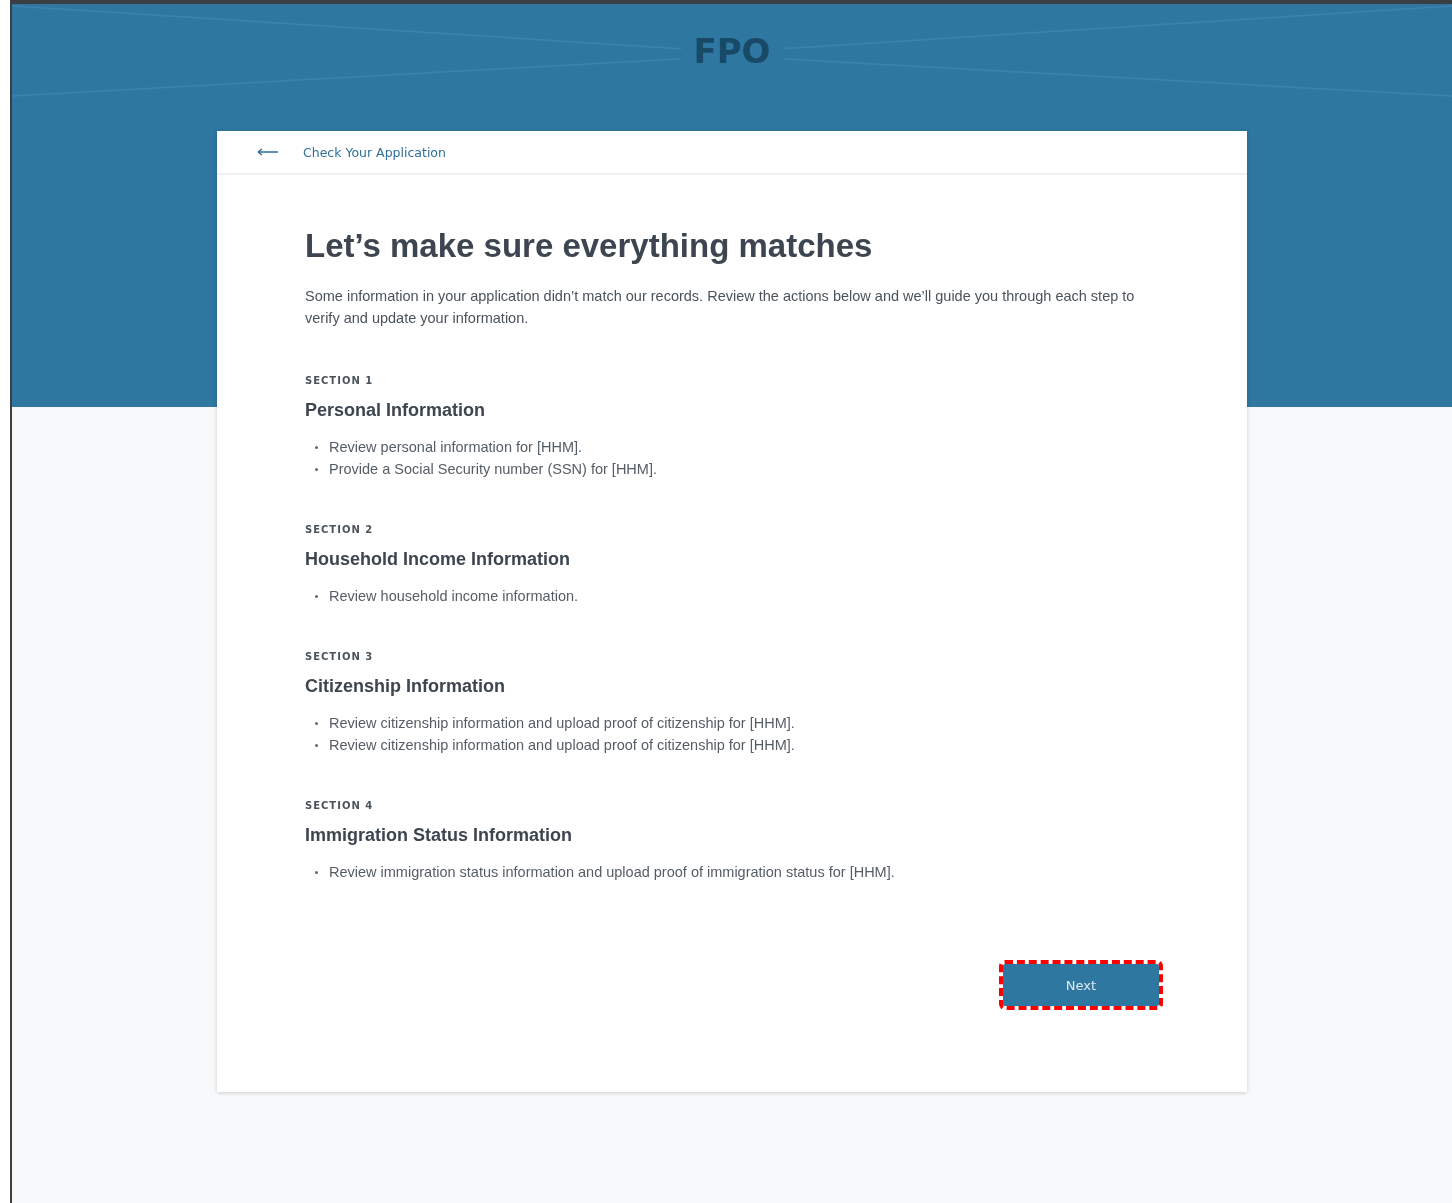  What do you see at coordinates (405, 686) in the screenshot?
I see `section-heading: Citizenship Information` at bounding box center [405, 686].